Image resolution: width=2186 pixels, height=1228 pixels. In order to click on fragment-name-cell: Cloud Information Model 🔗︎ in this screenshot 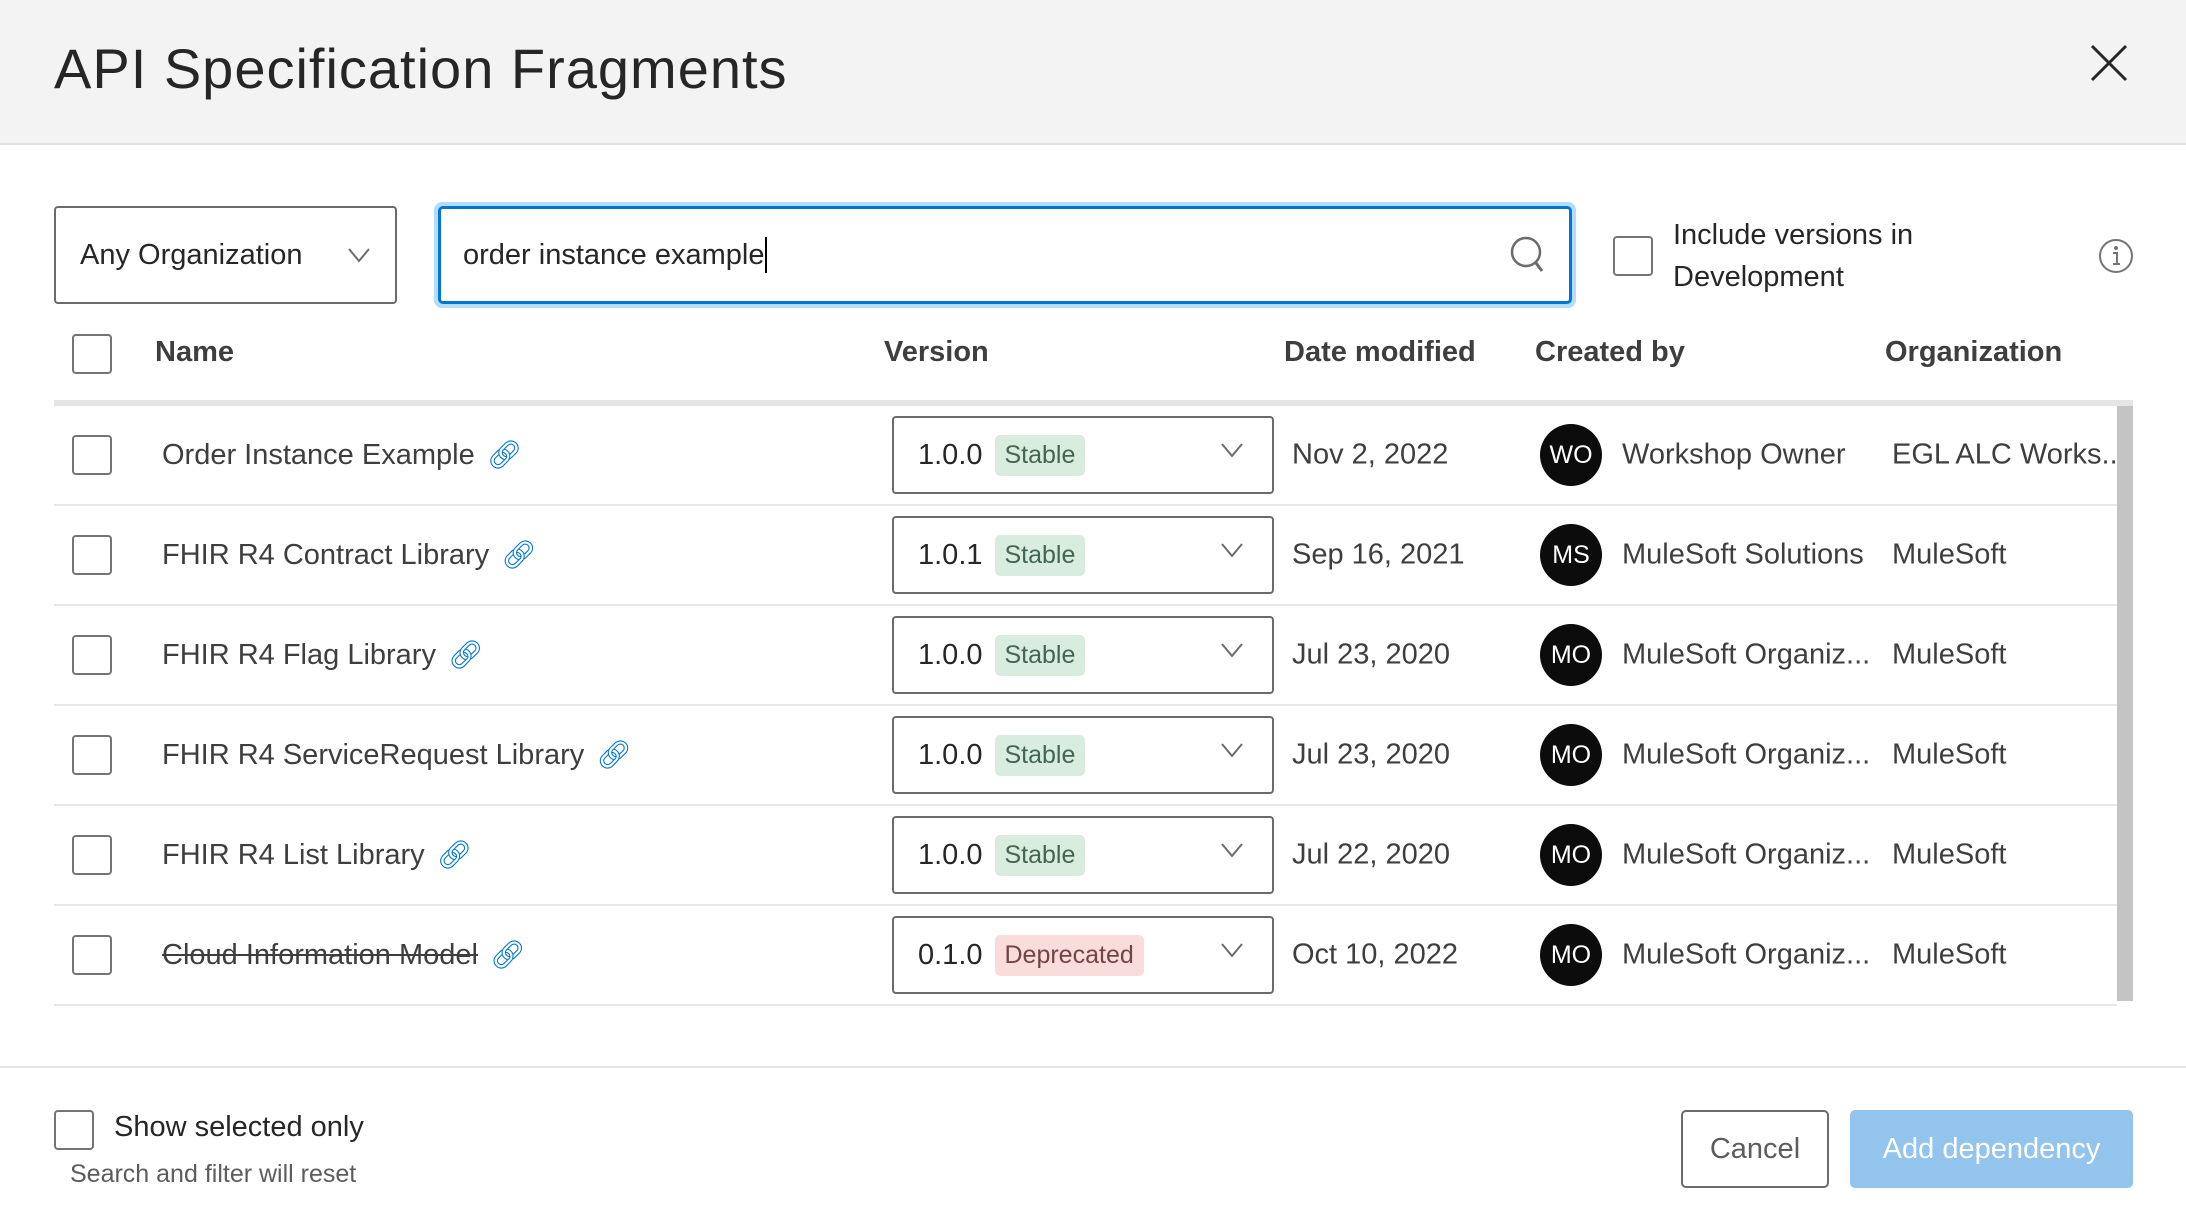, I will do `click(344, 955)`.